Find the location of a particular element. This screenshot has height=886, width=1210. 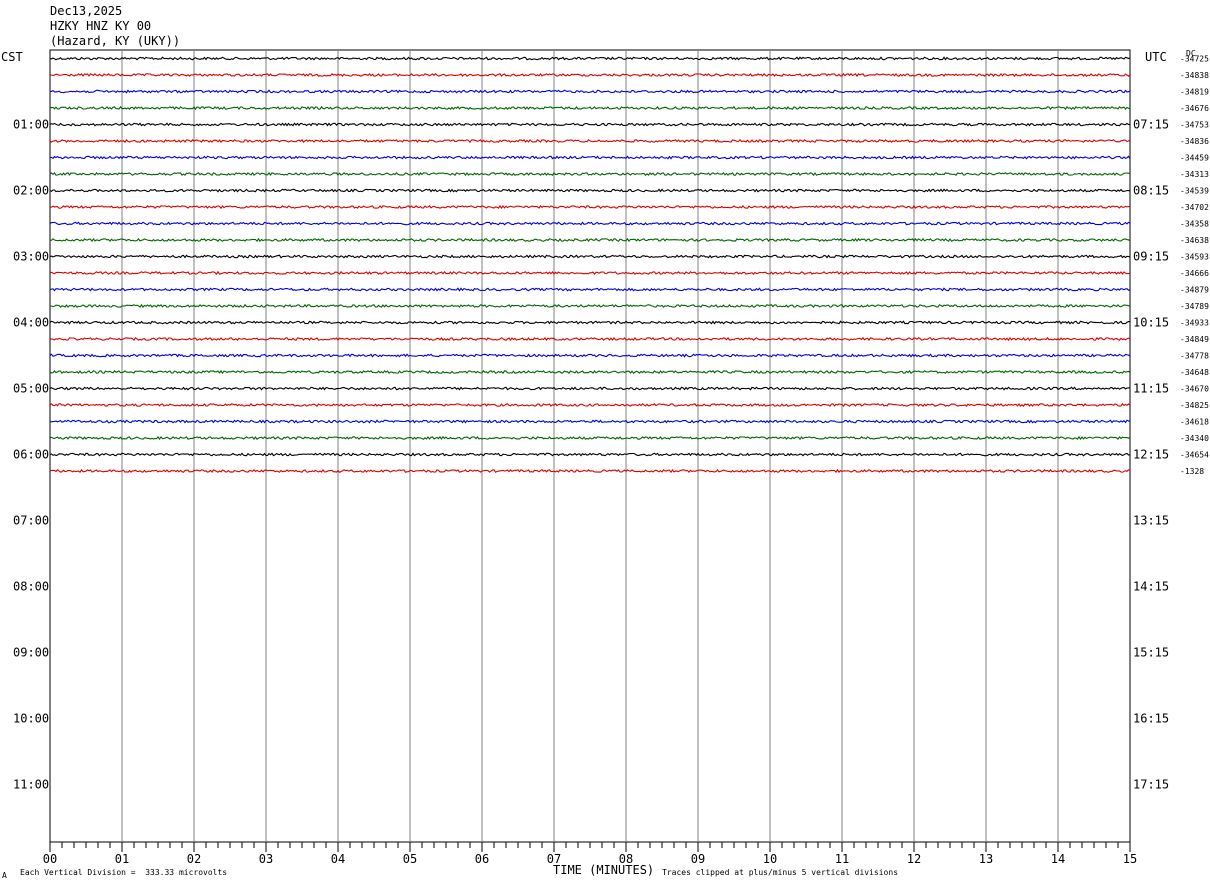

right-hour-label: 17:15 is located at coordinates (1151, 785).